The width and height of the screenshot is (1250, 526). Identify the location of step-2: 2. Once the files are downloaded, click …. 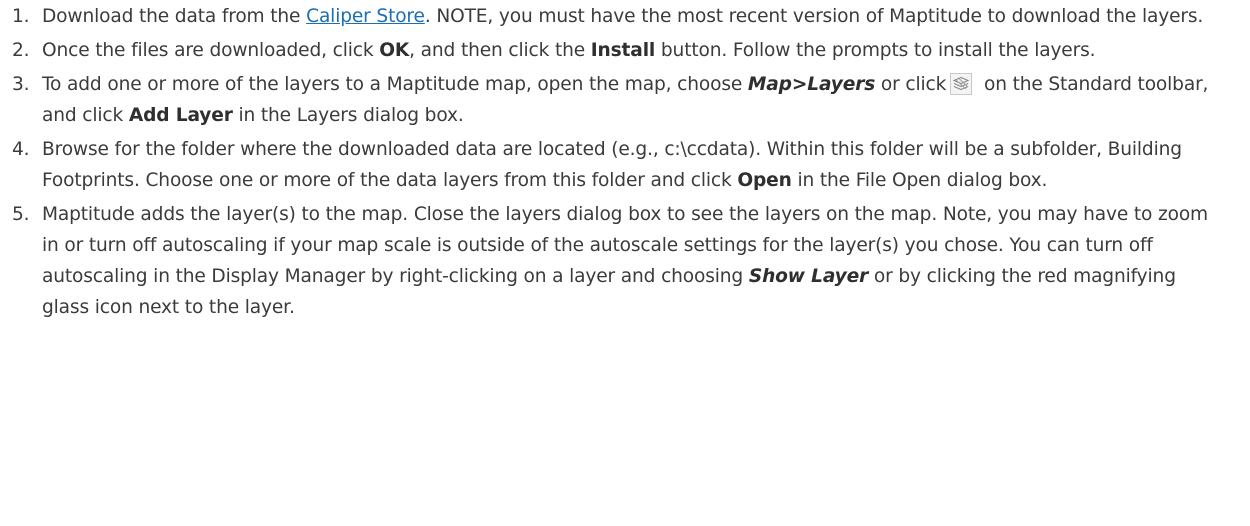
(625, 50).